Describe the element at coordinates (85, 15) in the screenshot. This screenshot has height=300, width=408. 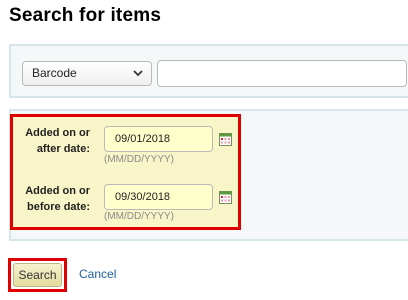
I see `page-title: Search for items` at that location.